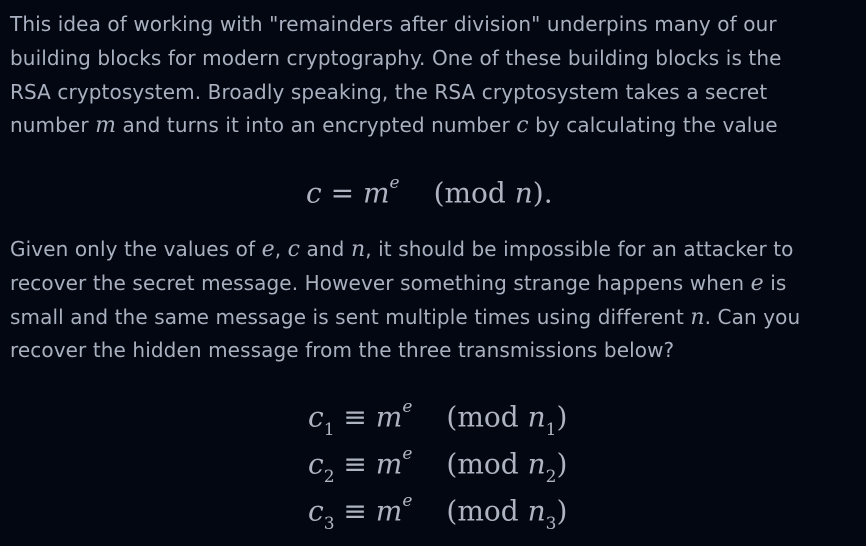 This screenshot has height=546, width=866. I want to click on congruence-row: c2 ≡ me (mod n2), so click(453, 461).